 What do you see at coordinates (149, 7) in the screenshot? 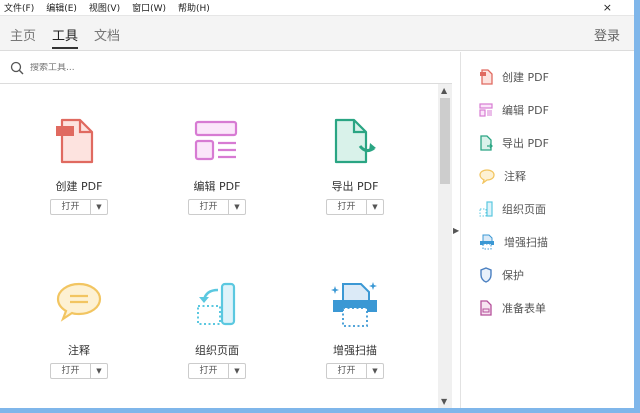
I see `menu-window: 窗口(W)` at bounding box center [149, 7].